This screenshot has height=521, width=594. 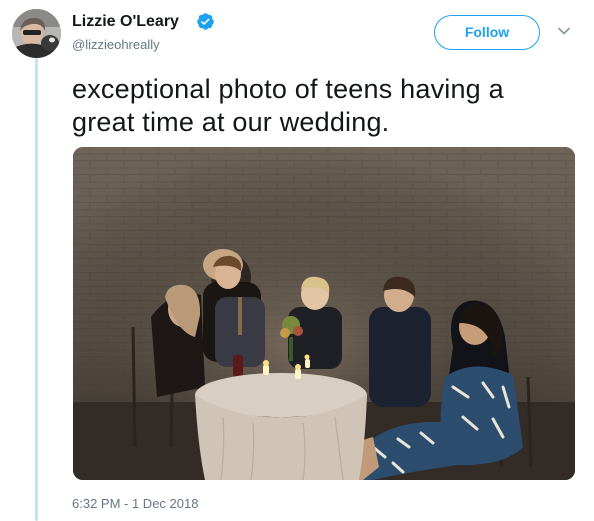 What do you see at coordinates (116, 45) in the screenshot?
I see `handle: @lizzieohreally` at bounding box center [116, 45].